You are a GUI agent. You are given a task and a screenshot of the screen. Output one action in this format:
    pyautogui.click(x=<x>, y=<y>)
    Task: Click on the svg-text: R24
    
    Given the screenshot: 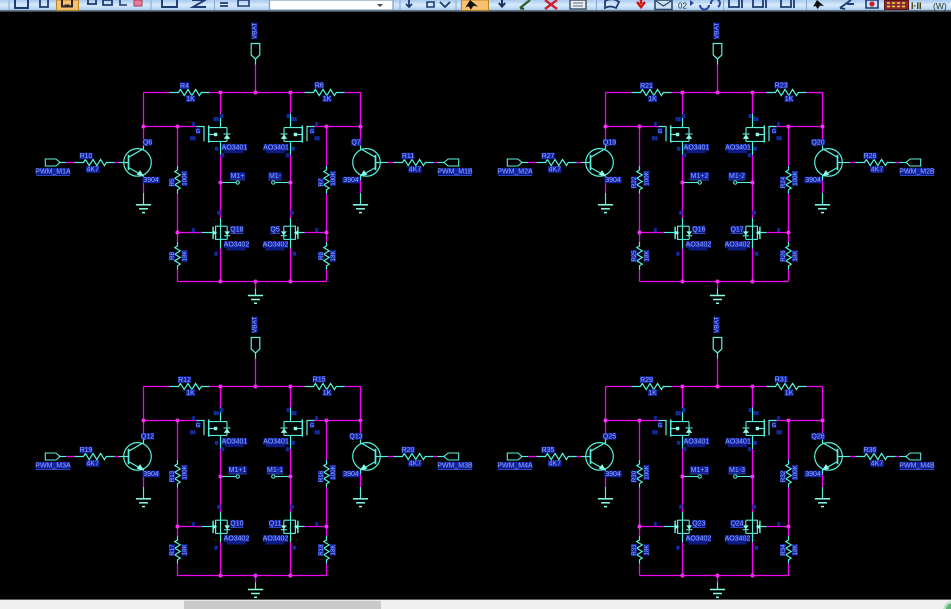 What is the action you would take?
    pyautogui.click(x=783, y=182)
    